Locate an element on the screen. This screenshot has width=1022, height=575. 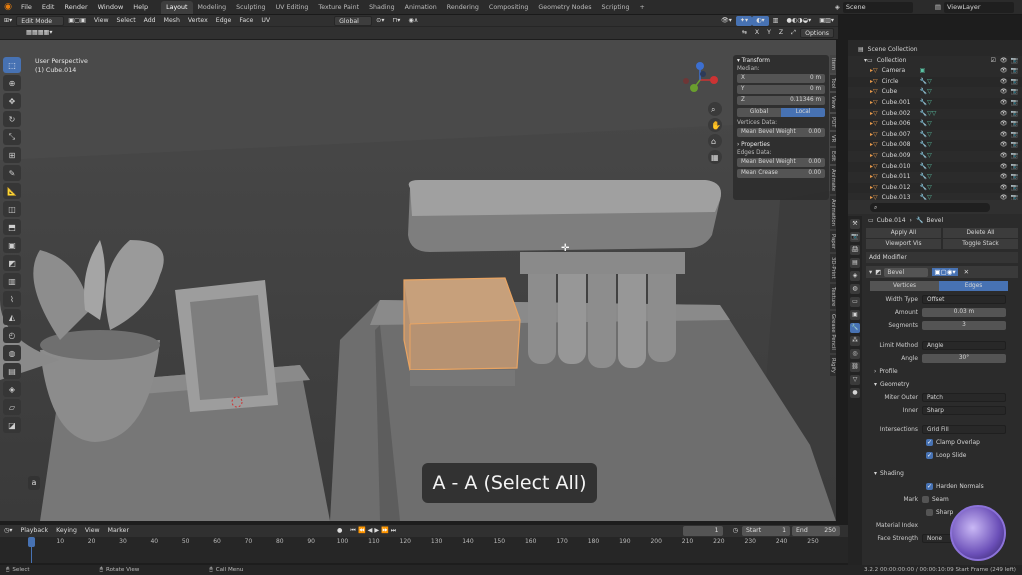
geometry-panel-header: ▾ Geometry is located at coordinates (942, 384).